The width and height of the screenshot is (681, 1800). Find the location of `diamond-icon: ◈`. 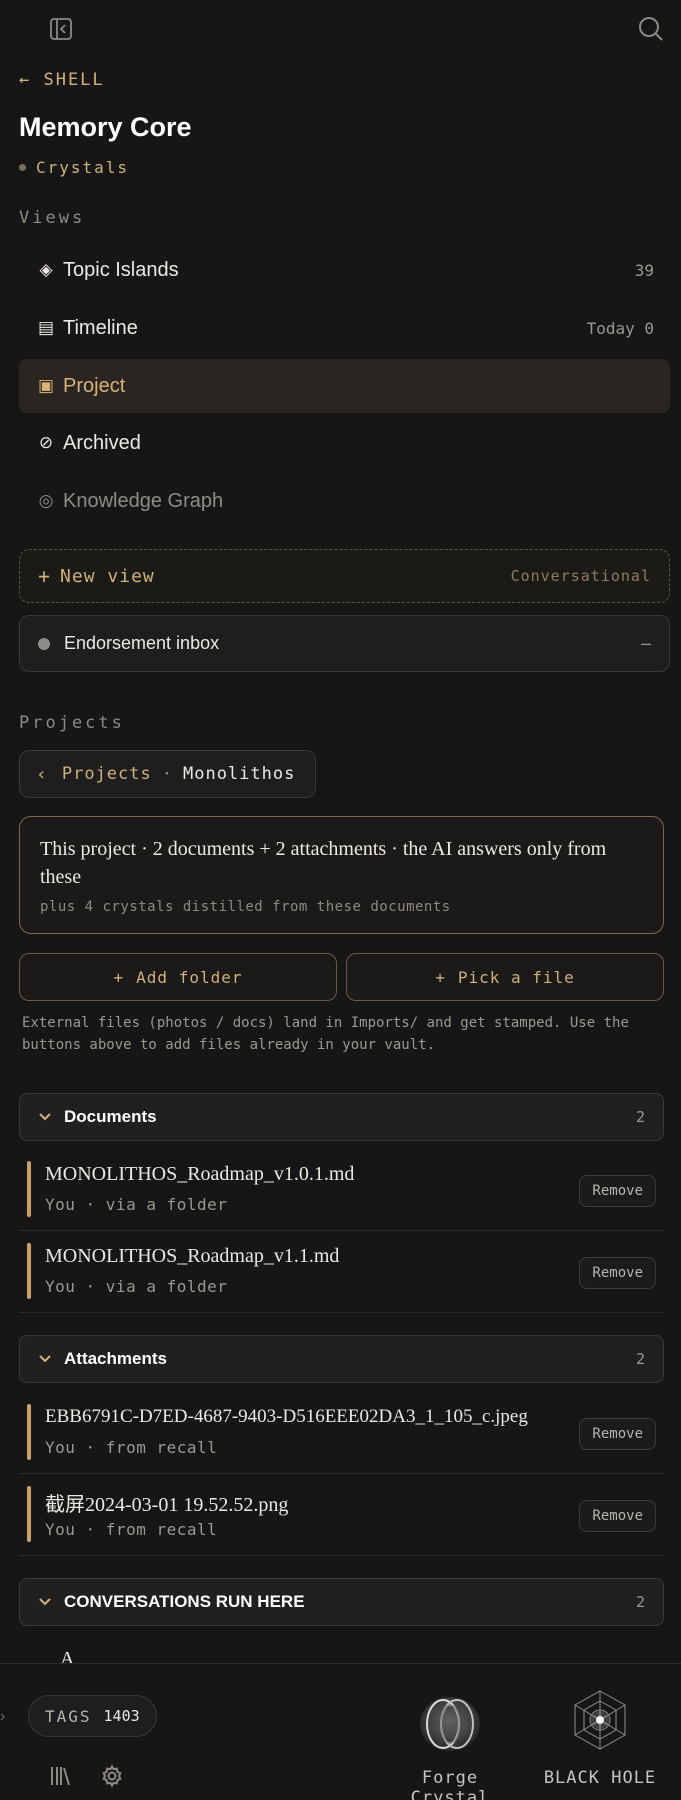

diamond-icon: ◈ is located at coordinates (46, 269).